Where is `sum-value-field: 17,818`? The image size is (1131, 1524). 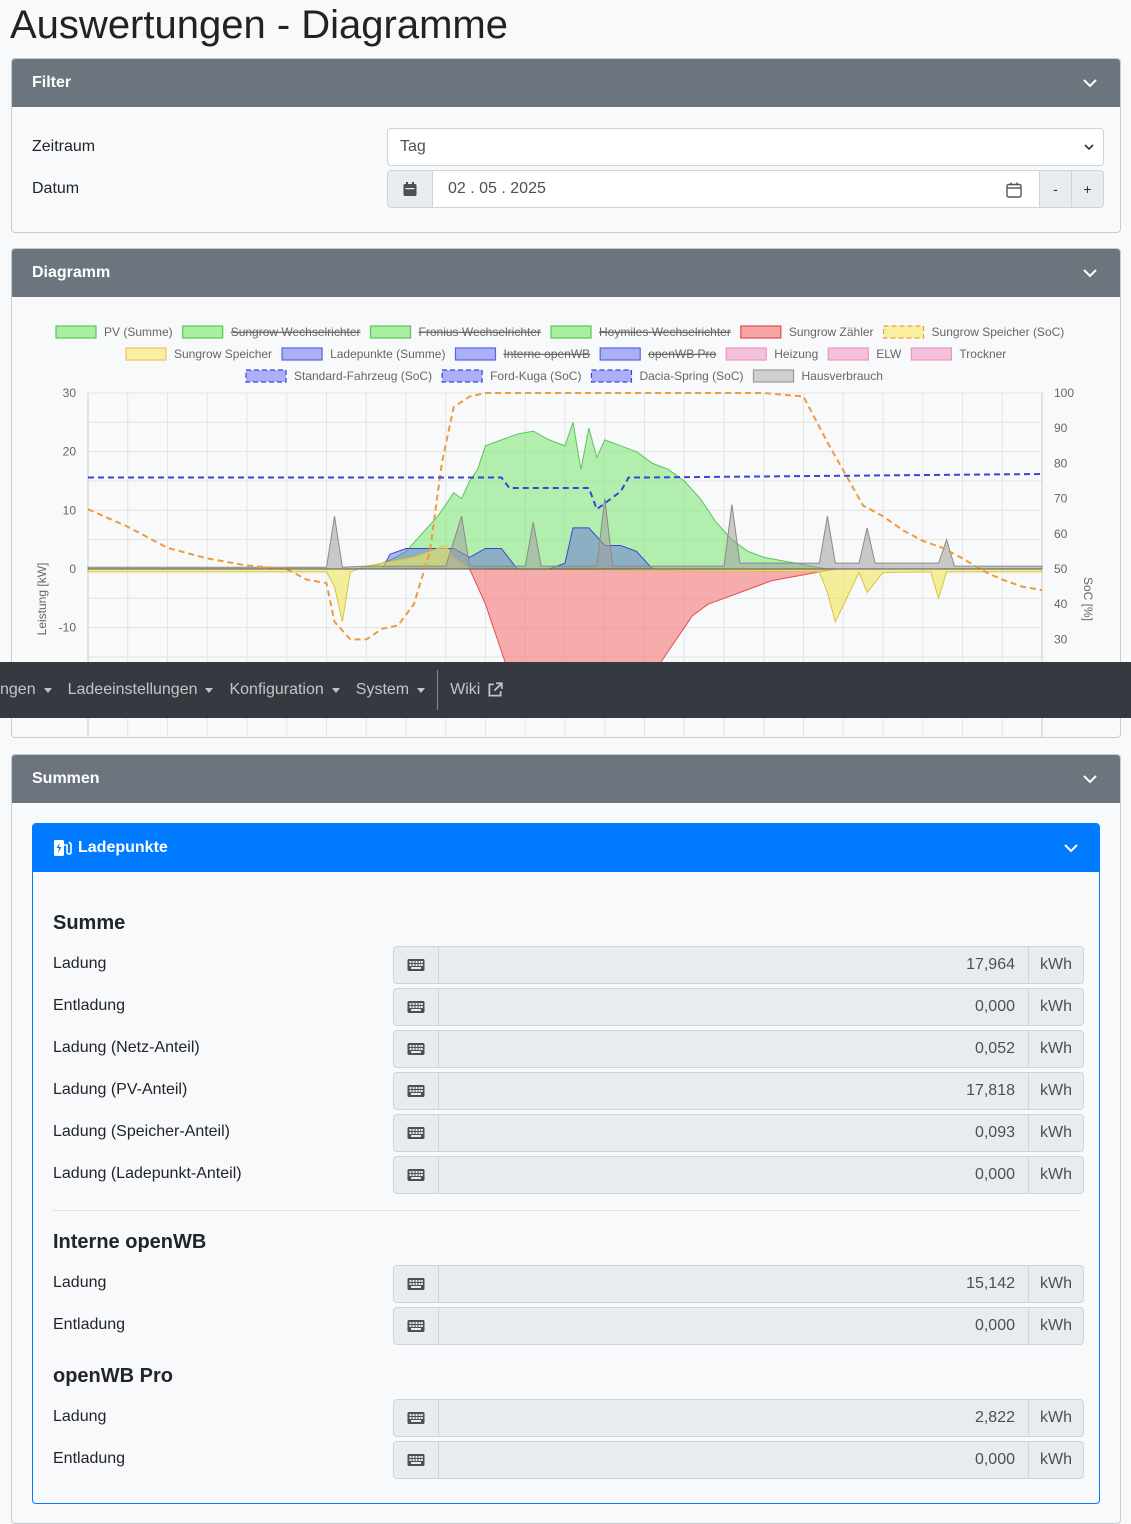
sum-value-field: 17,818 is located at coordinates (733, 1091).